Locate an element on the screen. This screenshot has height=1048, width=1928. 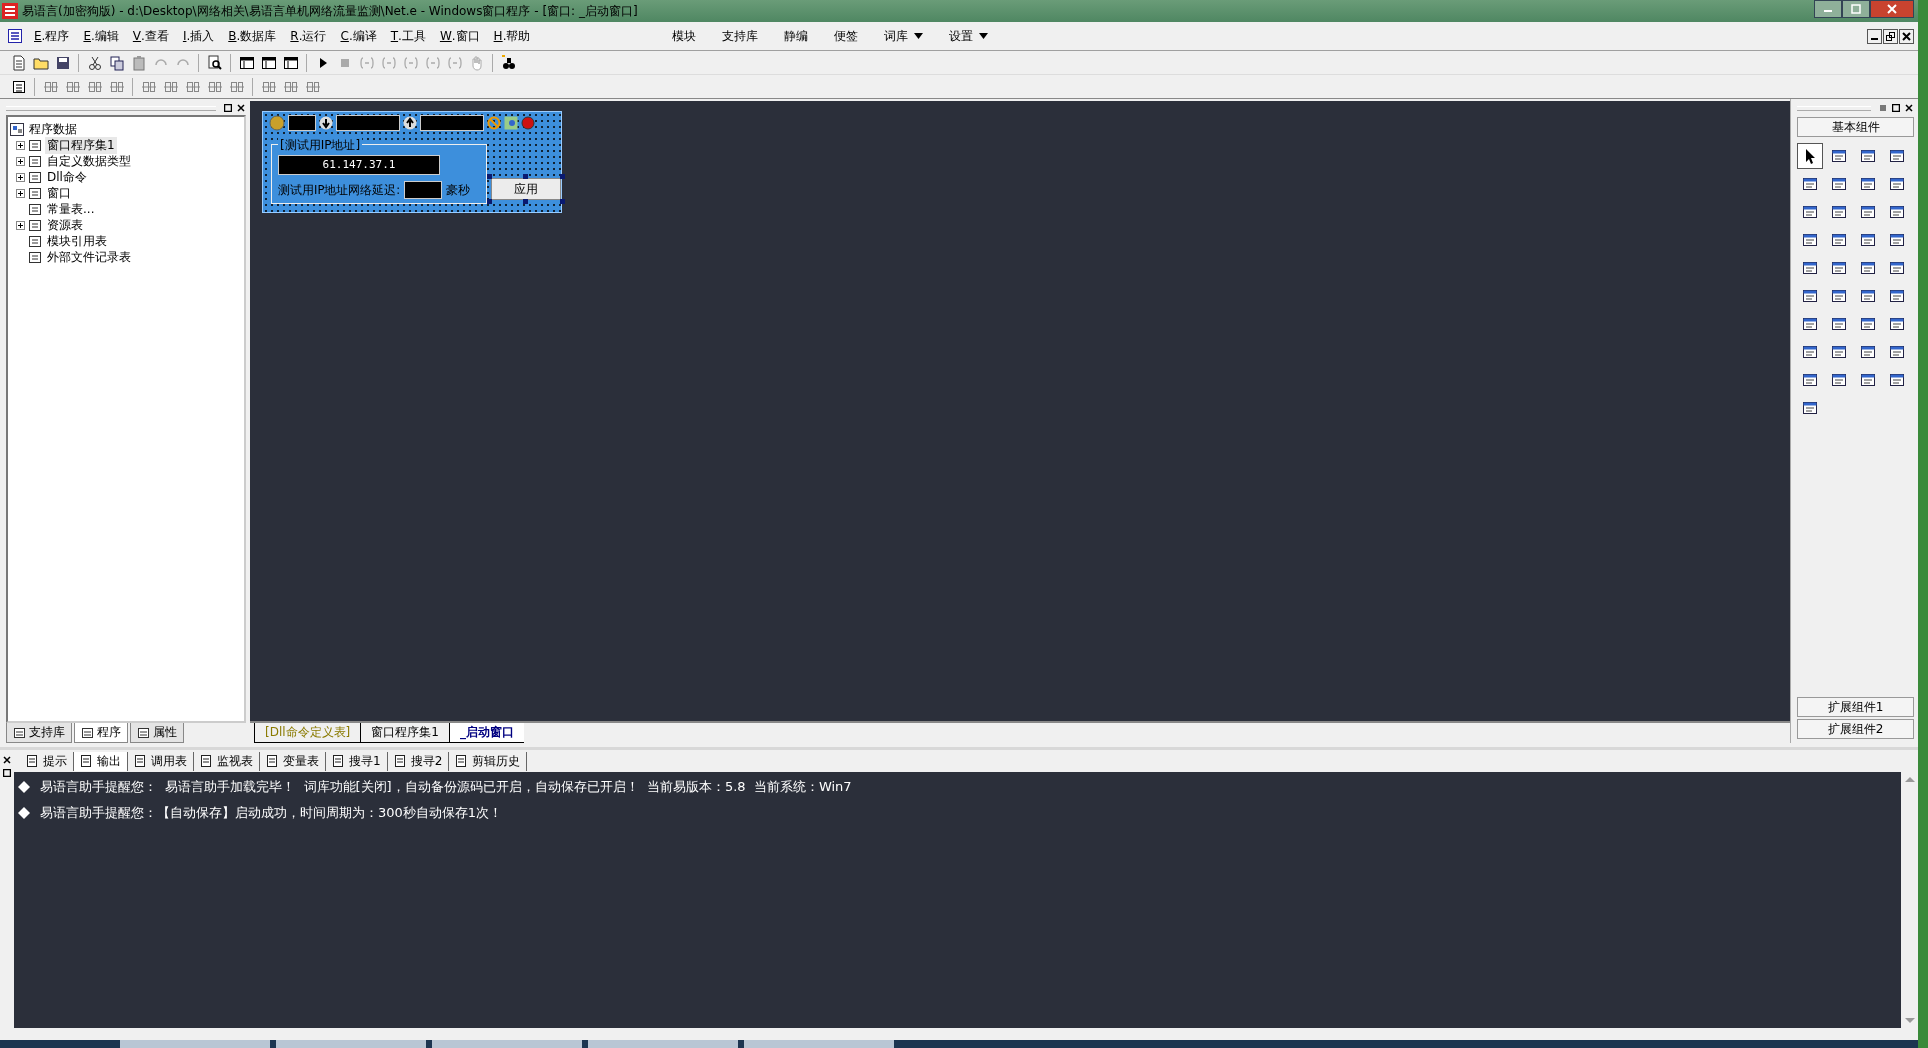
tree-item: 外部文件记录表 is located at coordinates (89, 257).